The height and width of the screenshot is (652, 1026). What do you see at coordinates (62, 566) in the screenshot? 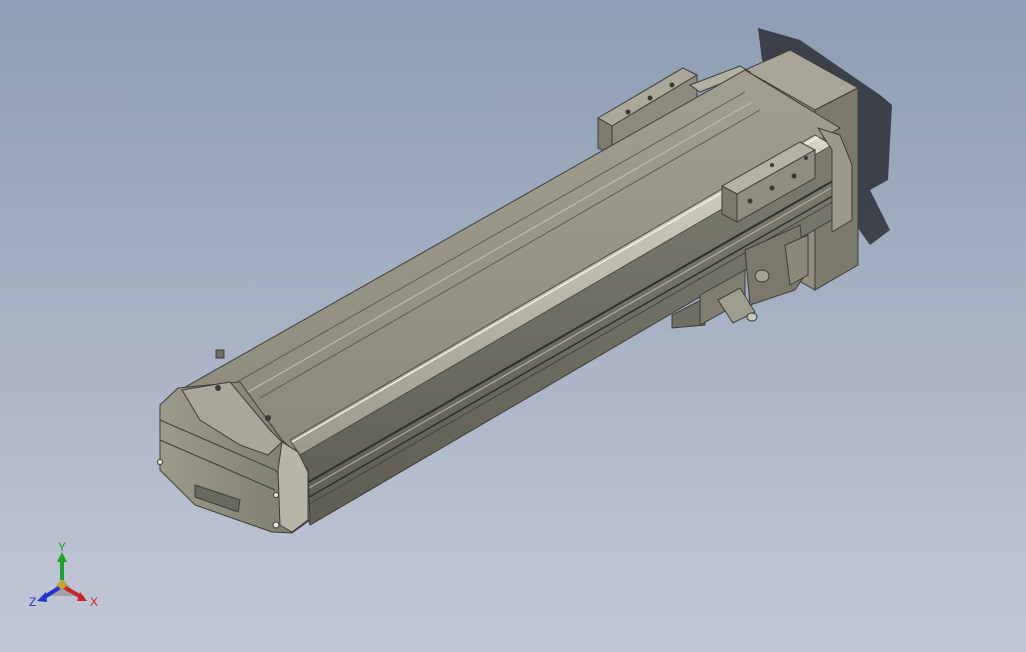
I see `y-axis-arrow-icon` at bounding box center [62, 566].